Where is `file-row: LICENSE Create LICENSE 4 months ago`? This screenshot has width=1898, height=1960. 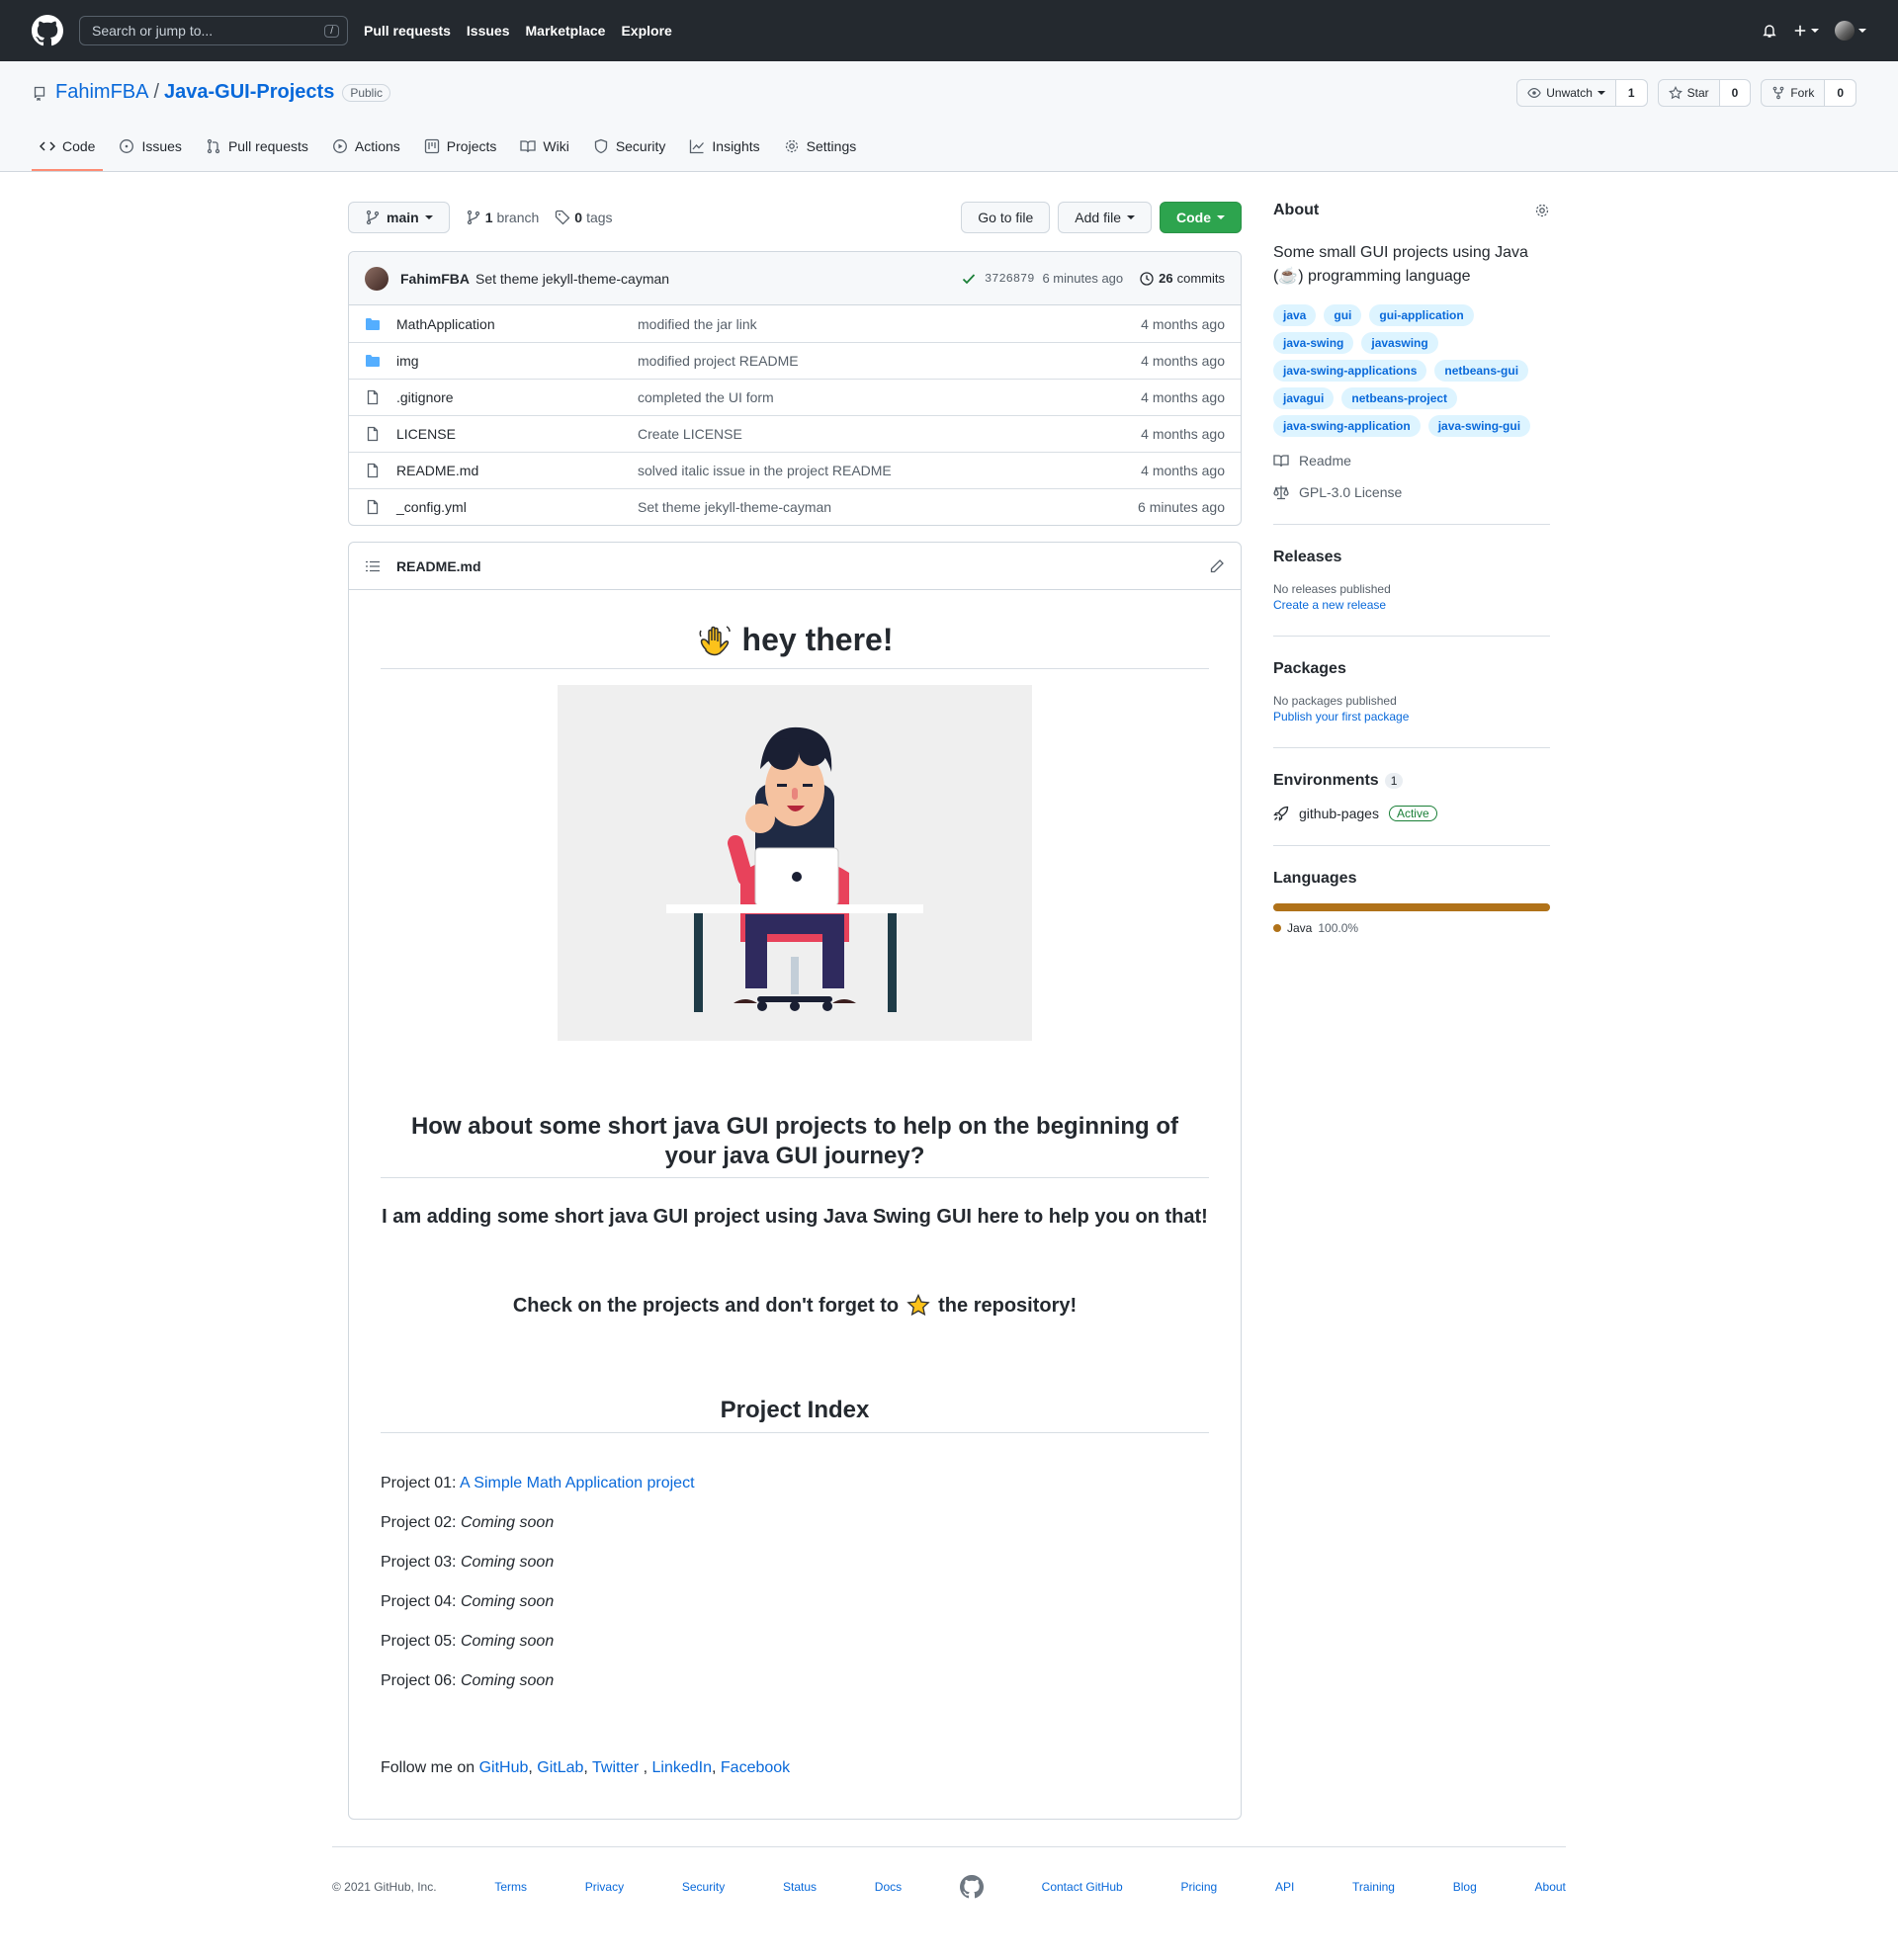
file-row: LICENSE Create LICENSE 4 months ago is located at coordinates (795, 433).